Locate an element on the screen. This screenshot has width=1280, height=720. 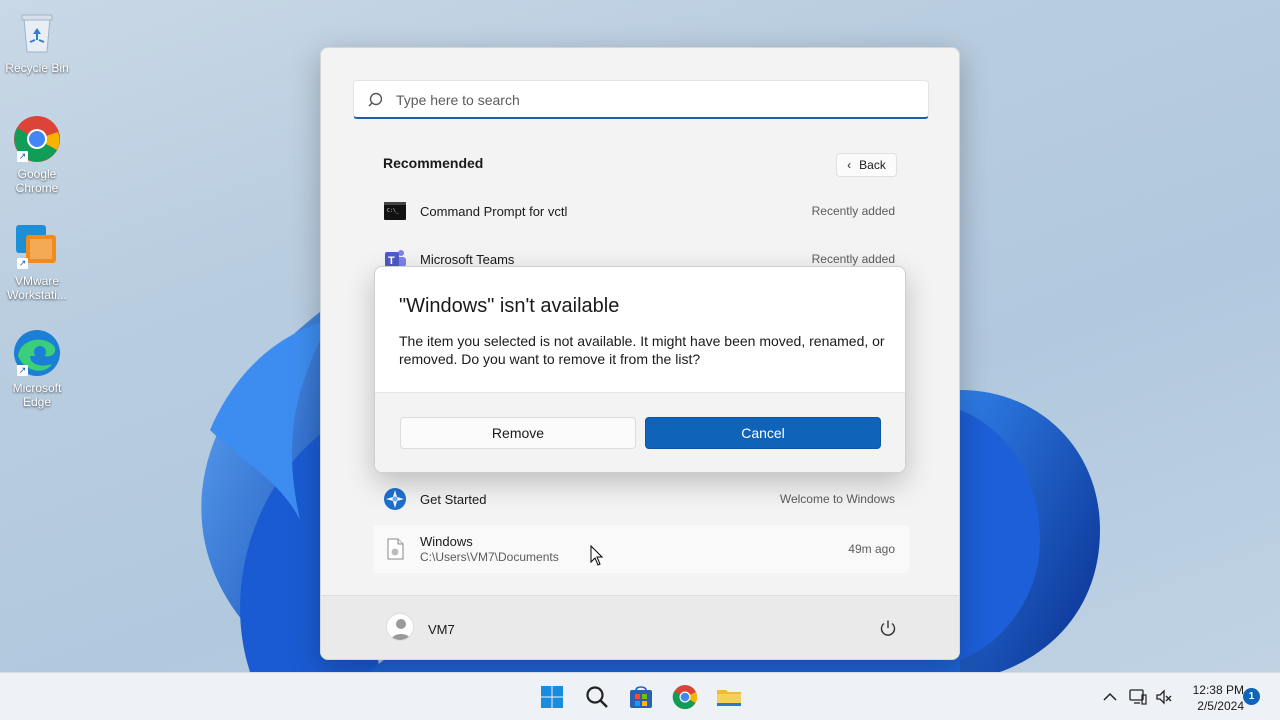
search-input is located at coordinates (646, 100).